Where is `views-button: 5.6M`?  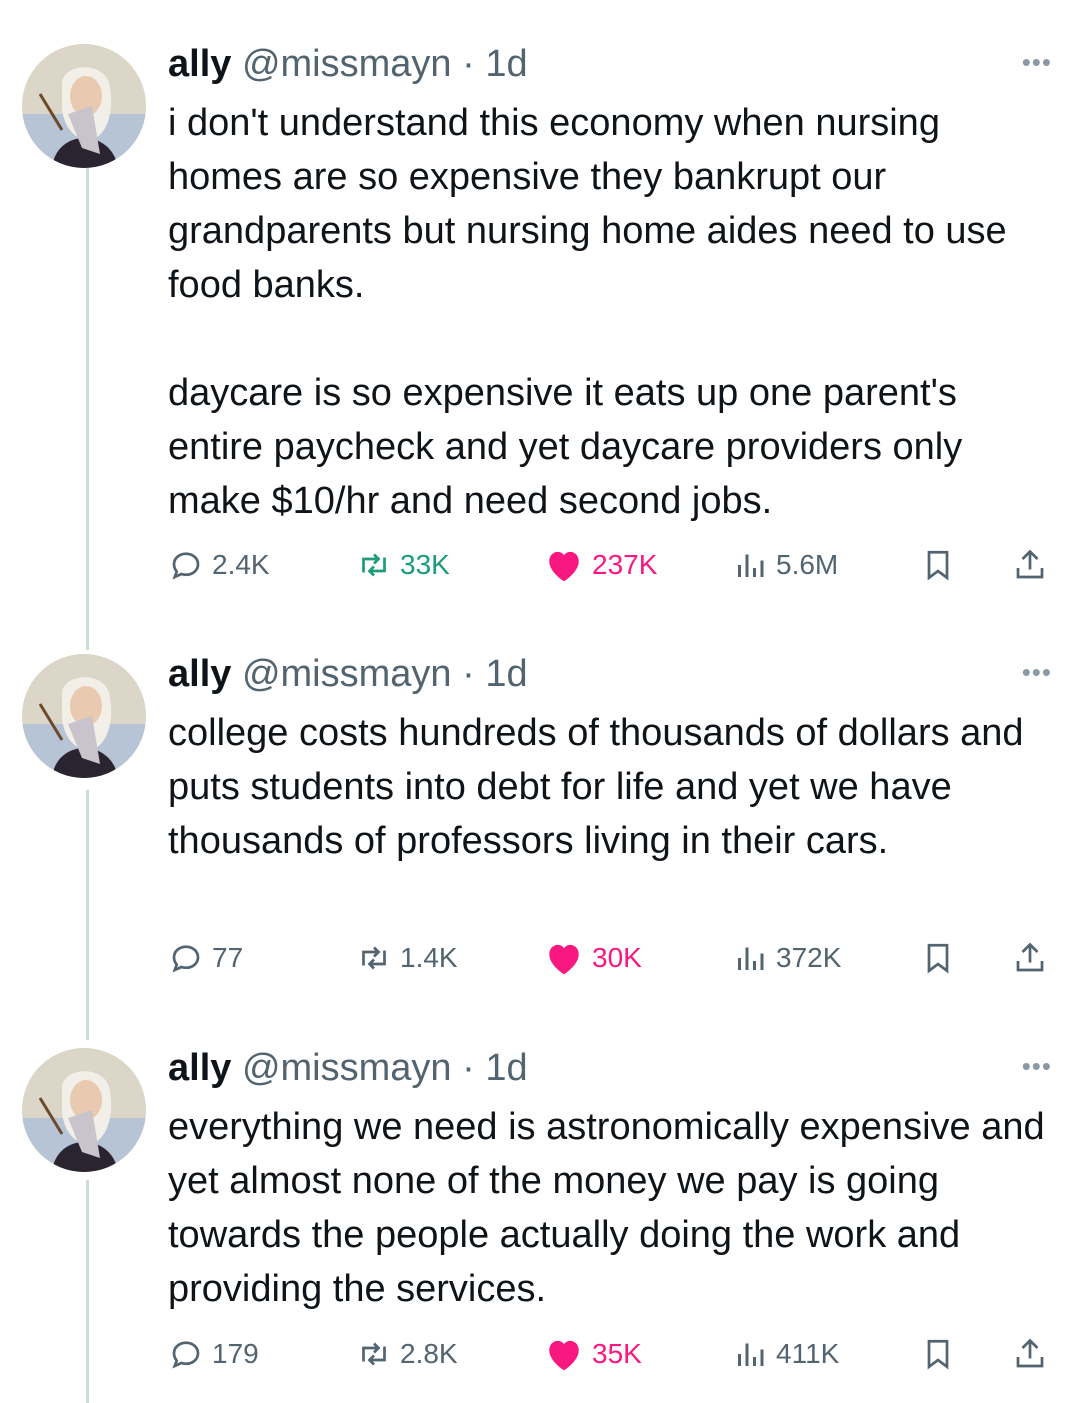 views-button: 5.6M is located at coordinates (785, 565).